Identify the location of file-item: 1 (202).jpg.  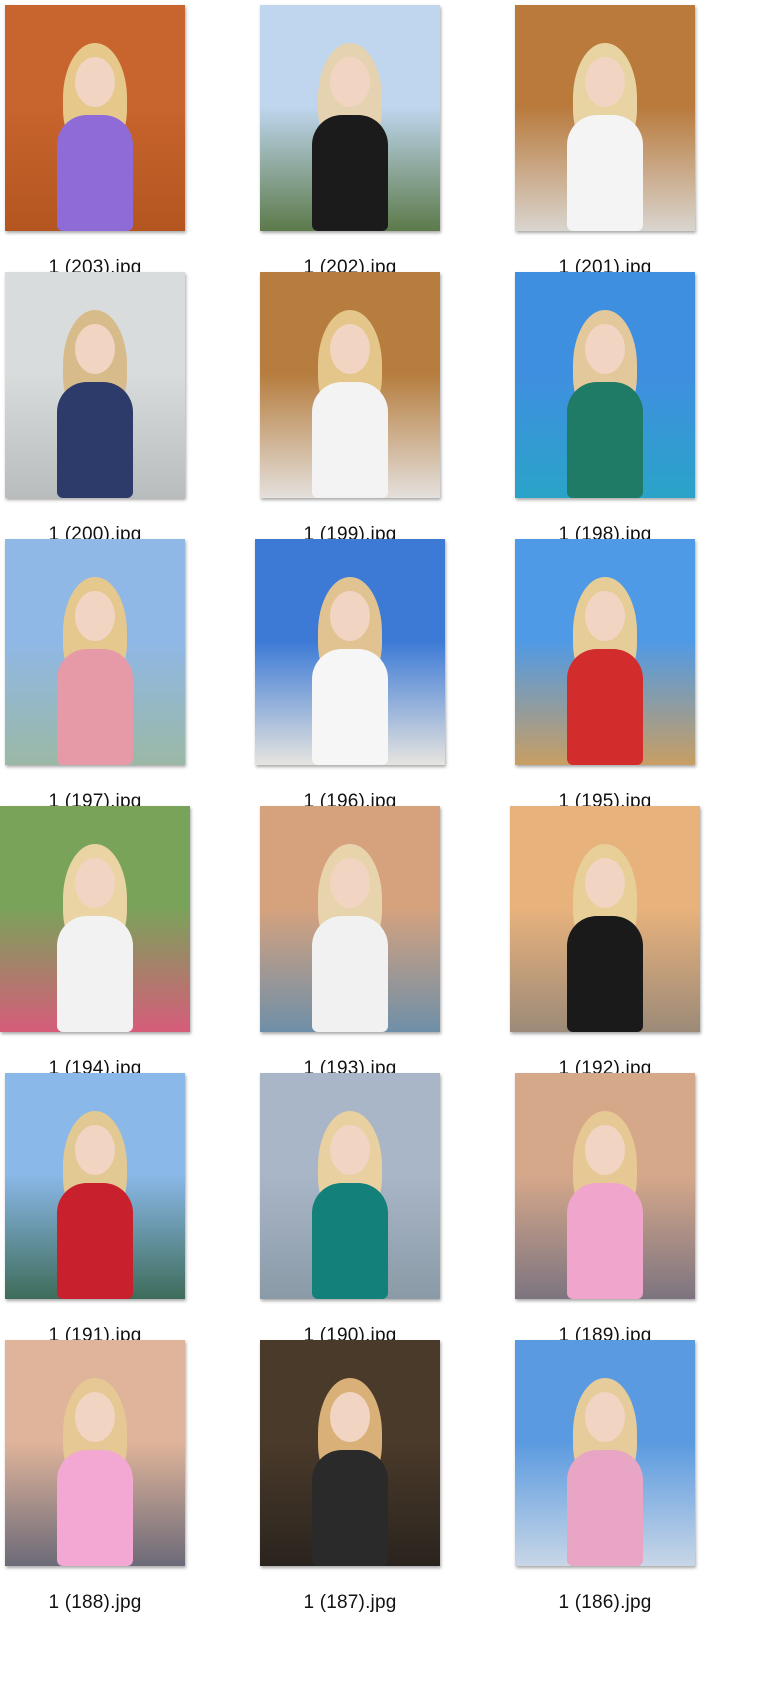
(381, 148).